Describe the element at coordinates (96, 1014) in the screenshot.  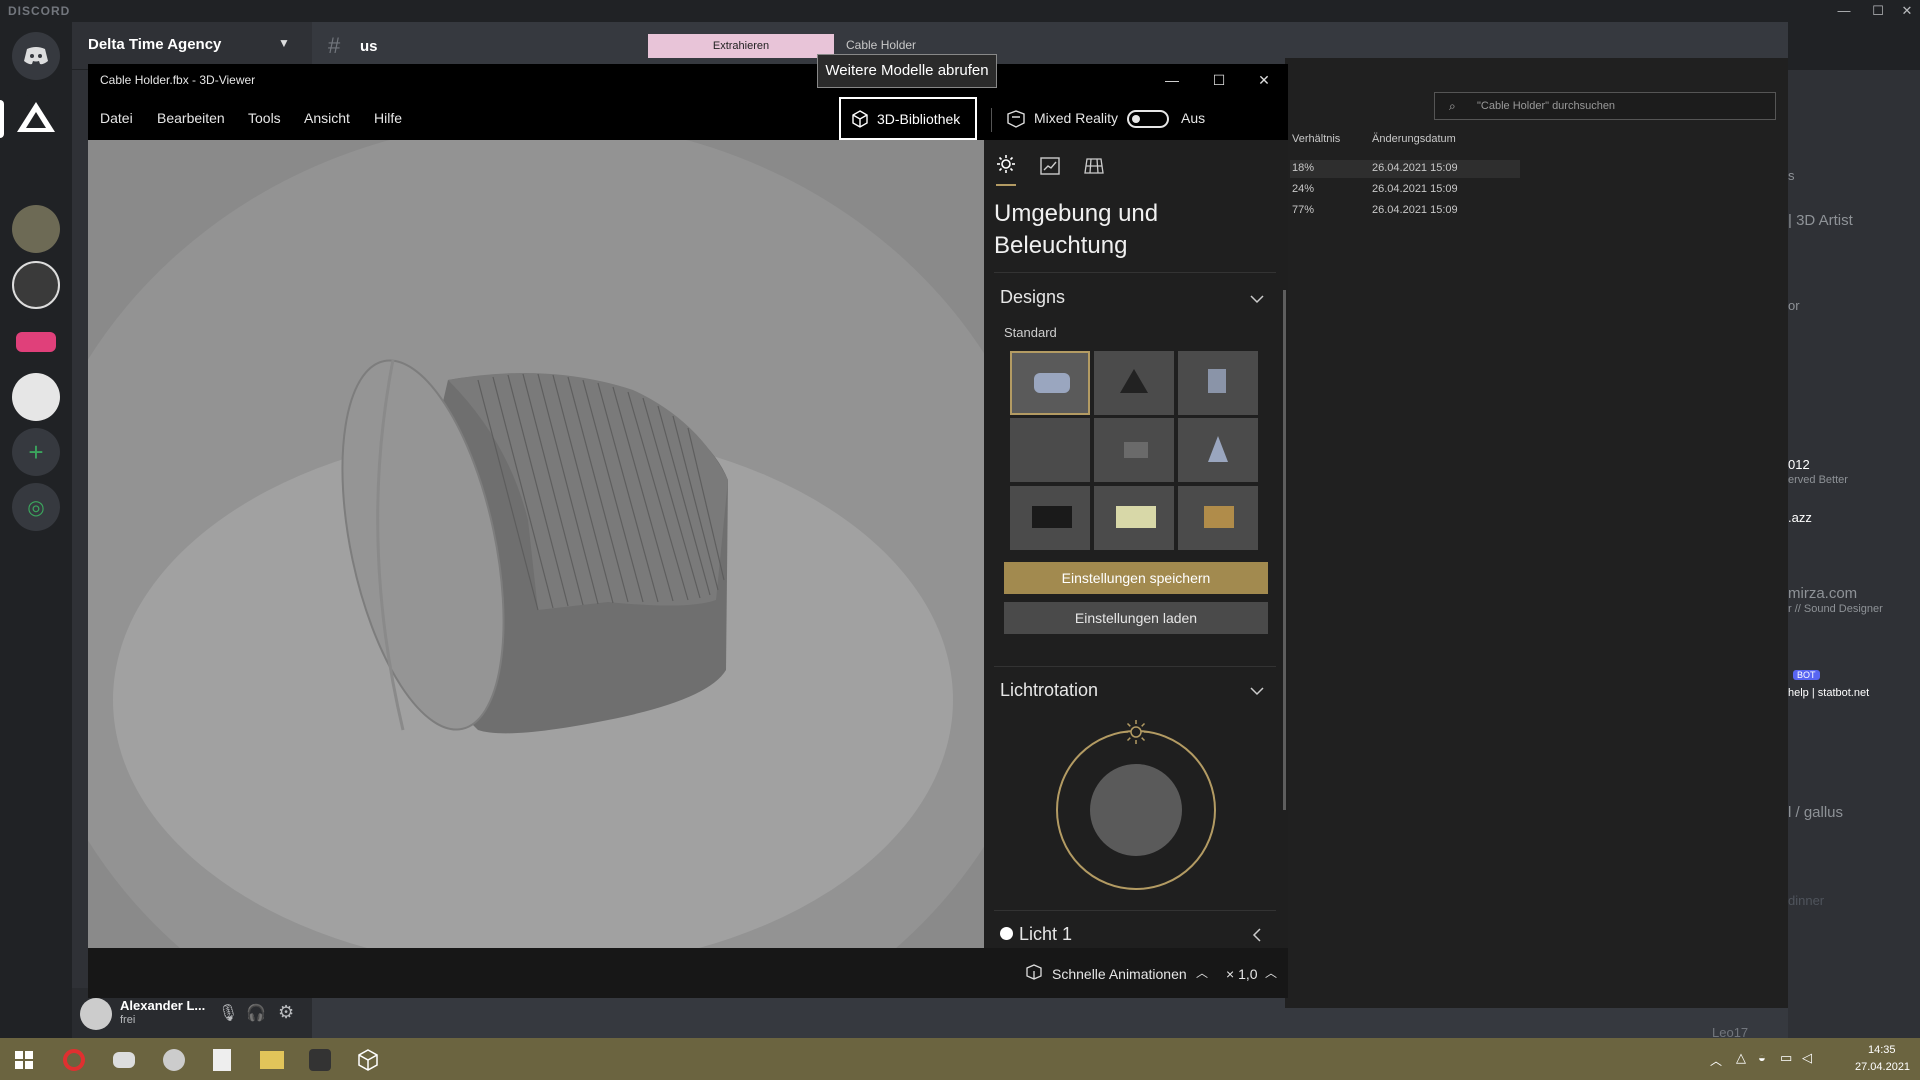
I see `avatar` at that location.